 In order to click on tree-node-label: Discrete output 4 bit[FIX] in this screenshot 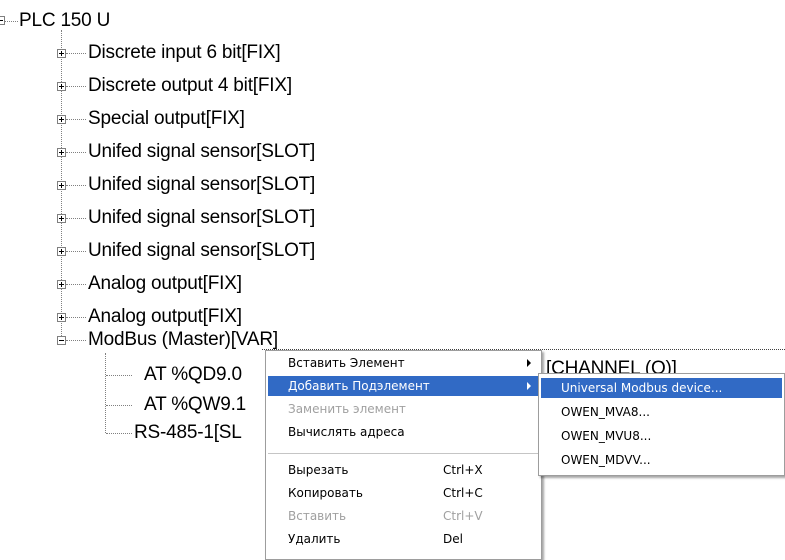, I will do `click(190, 85)`.